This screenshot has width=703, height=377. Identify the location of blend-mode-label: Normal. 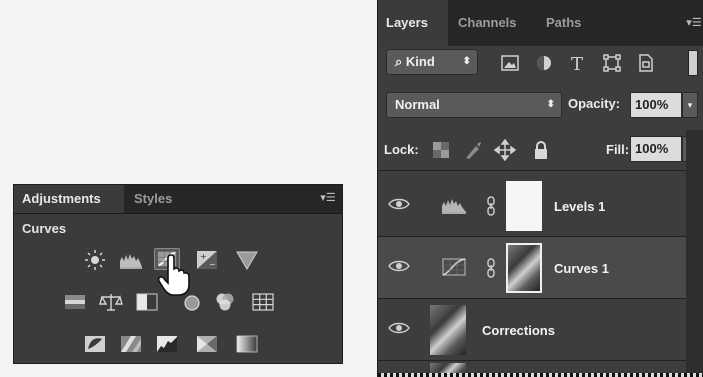
(417, 104).